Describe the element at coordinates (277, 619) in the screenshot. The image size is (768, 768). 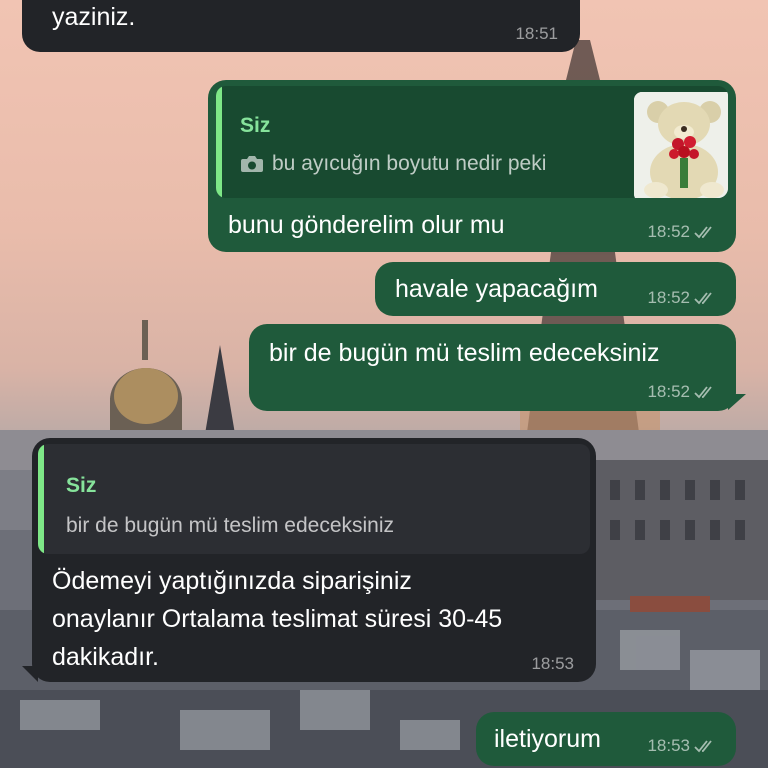
I see `message-text-line: onaylanır Ortalama teslimat süresi 30-45` at that location.